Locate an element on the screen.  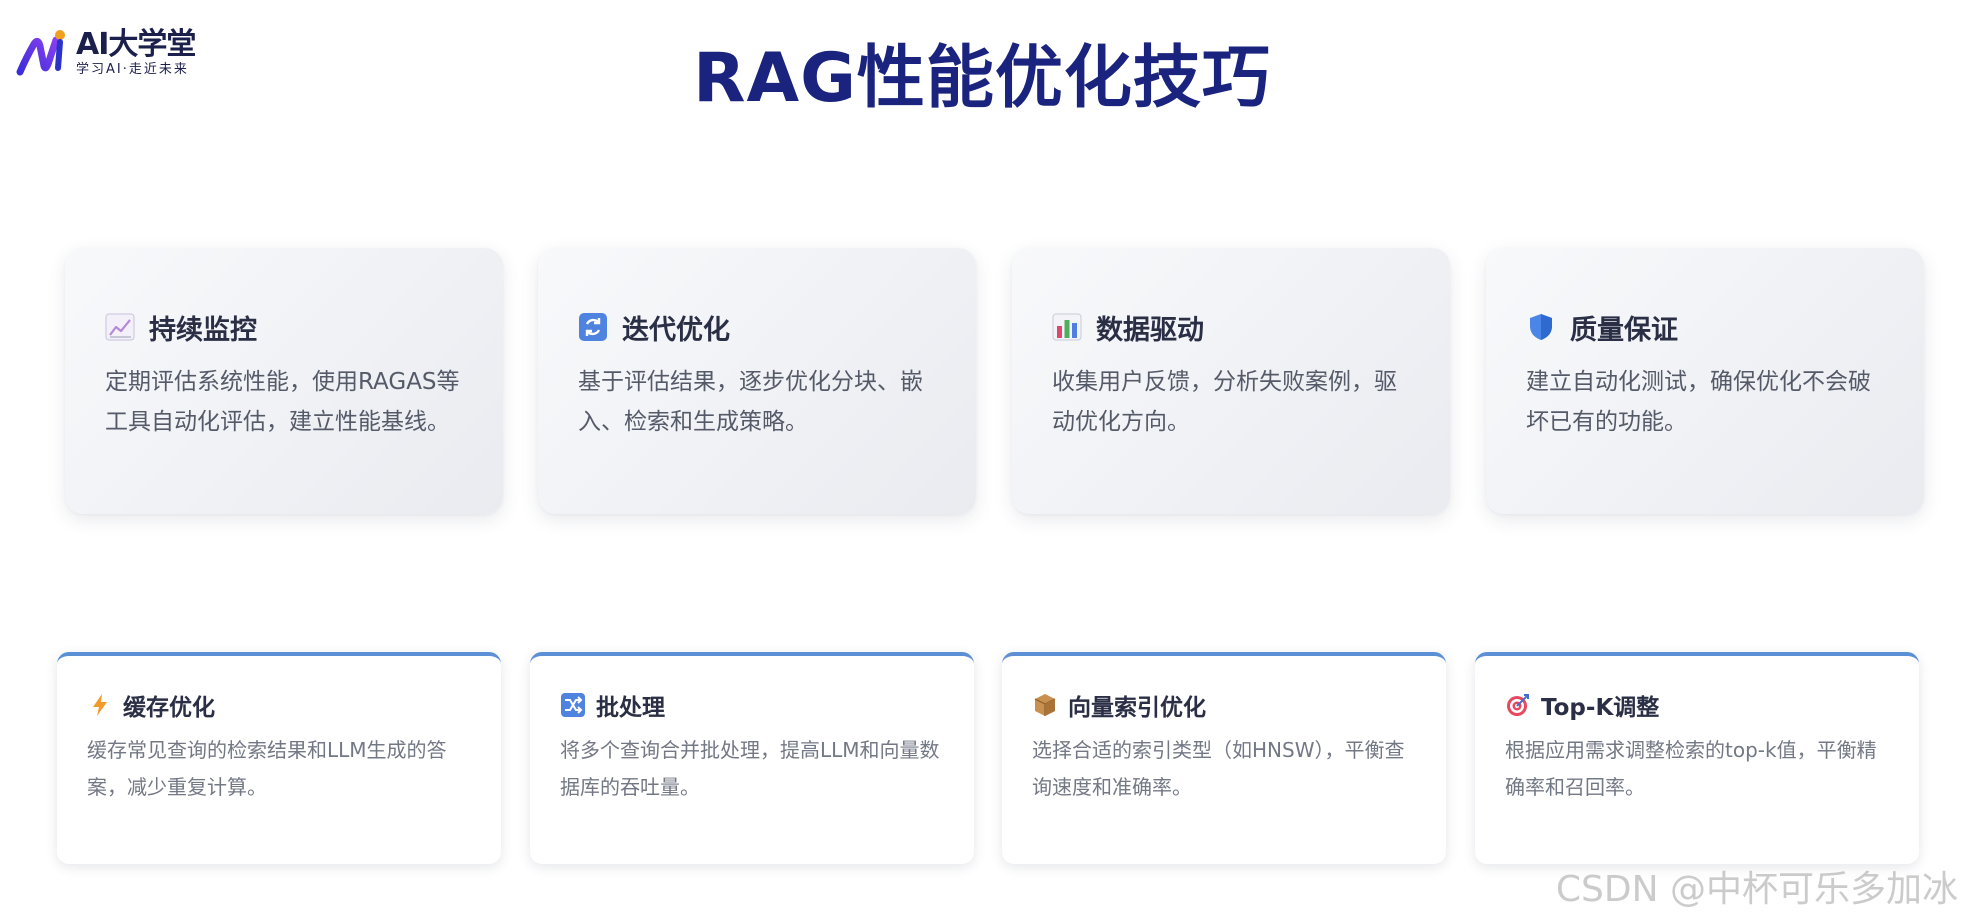
card-title: 批处理 is located at coordinates (630, 708).